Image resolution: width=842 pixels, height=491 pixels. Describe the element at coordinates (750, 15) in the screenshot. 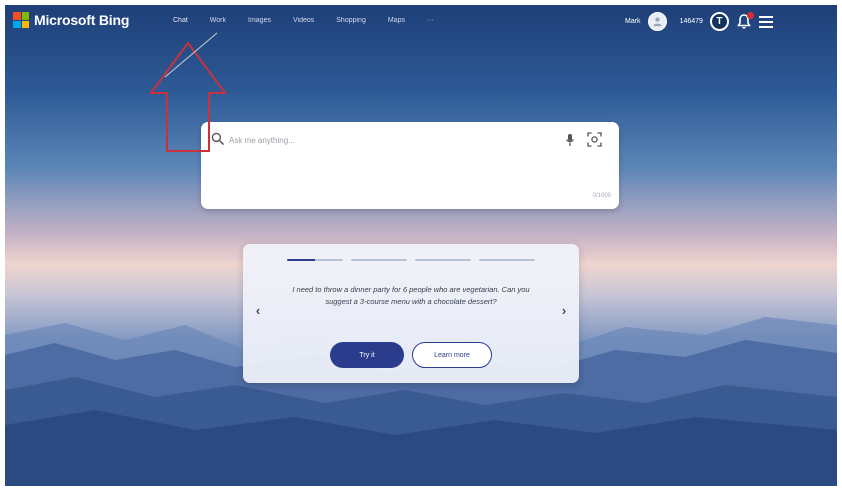

I see `notification-badge` at that location.